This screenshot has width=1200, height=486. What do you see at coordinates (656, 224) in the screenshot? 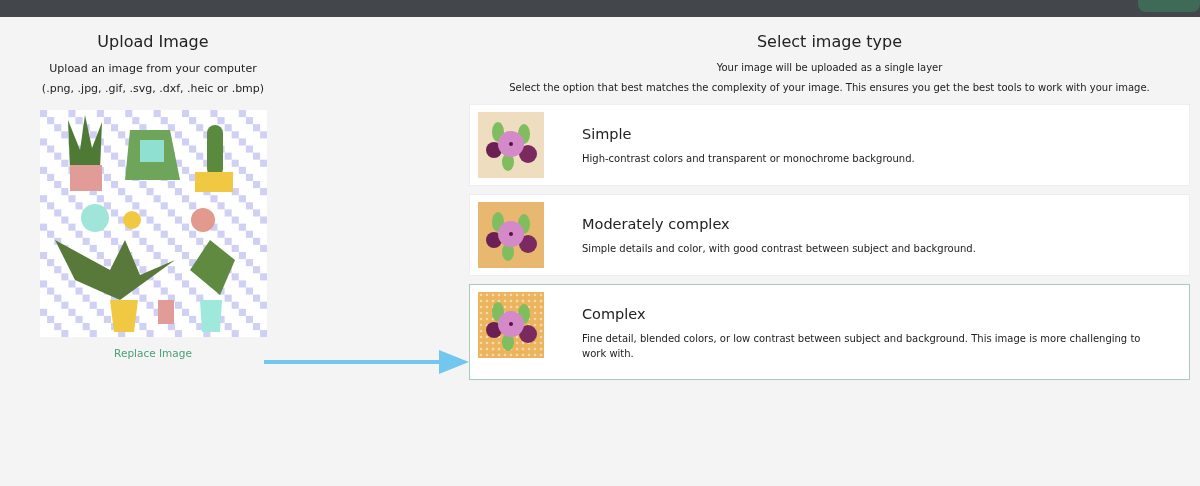
I see `option-title: Moderately complex` at bounding box center [656, 224].